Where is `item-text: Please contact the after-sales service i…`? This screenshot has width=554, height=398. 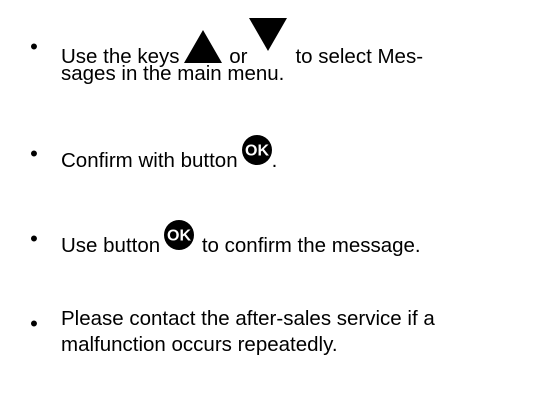
item-text: Please contact the after-sales service i… is located at coordinates (248, 318).